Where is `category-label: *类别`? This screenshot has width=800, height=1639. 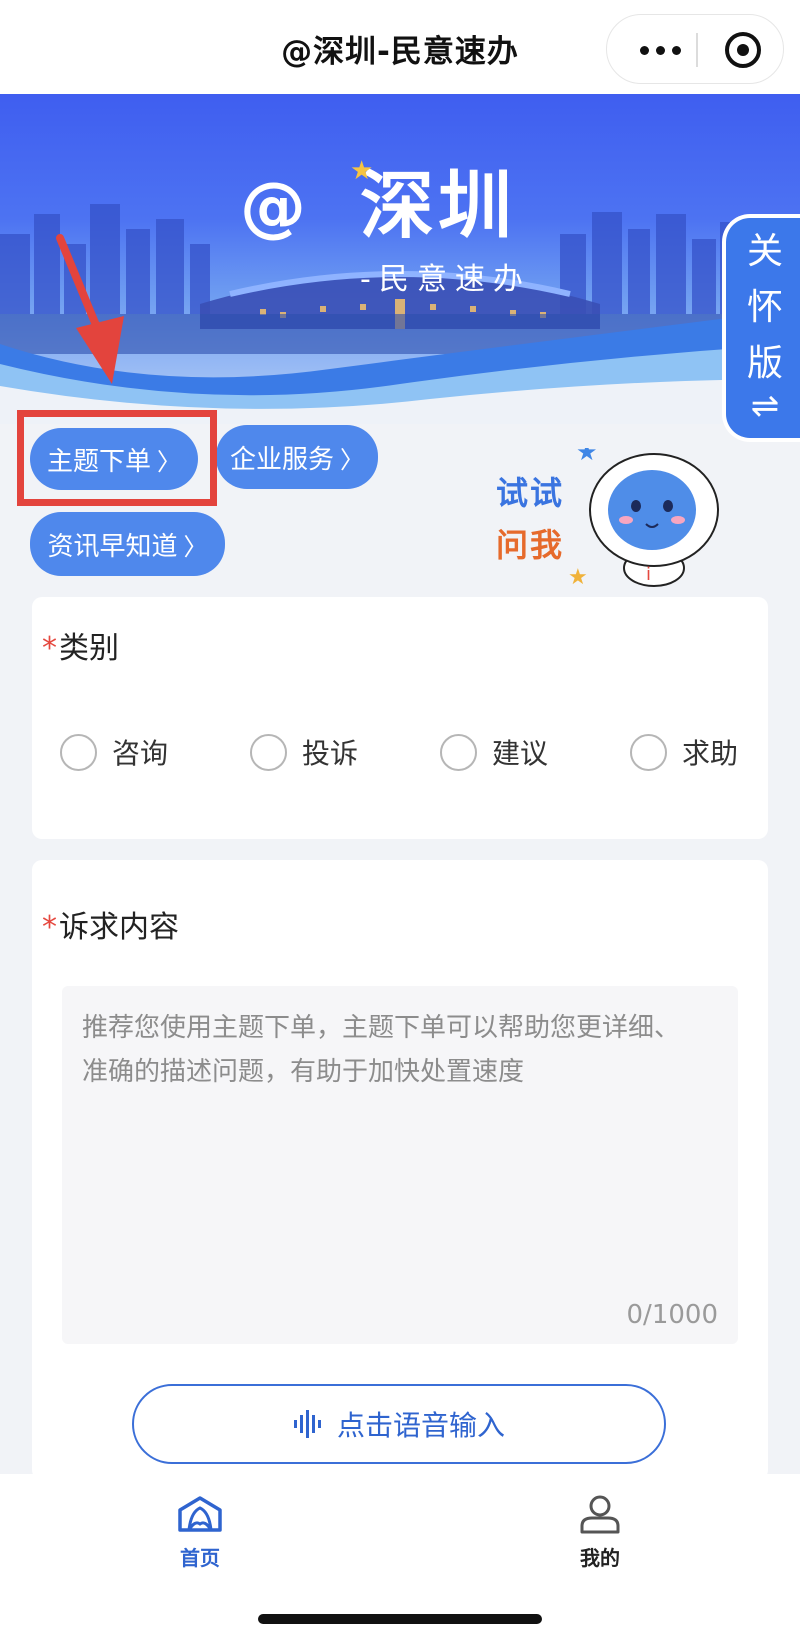
category-label: *类别 is located at coordinates (80, 645).